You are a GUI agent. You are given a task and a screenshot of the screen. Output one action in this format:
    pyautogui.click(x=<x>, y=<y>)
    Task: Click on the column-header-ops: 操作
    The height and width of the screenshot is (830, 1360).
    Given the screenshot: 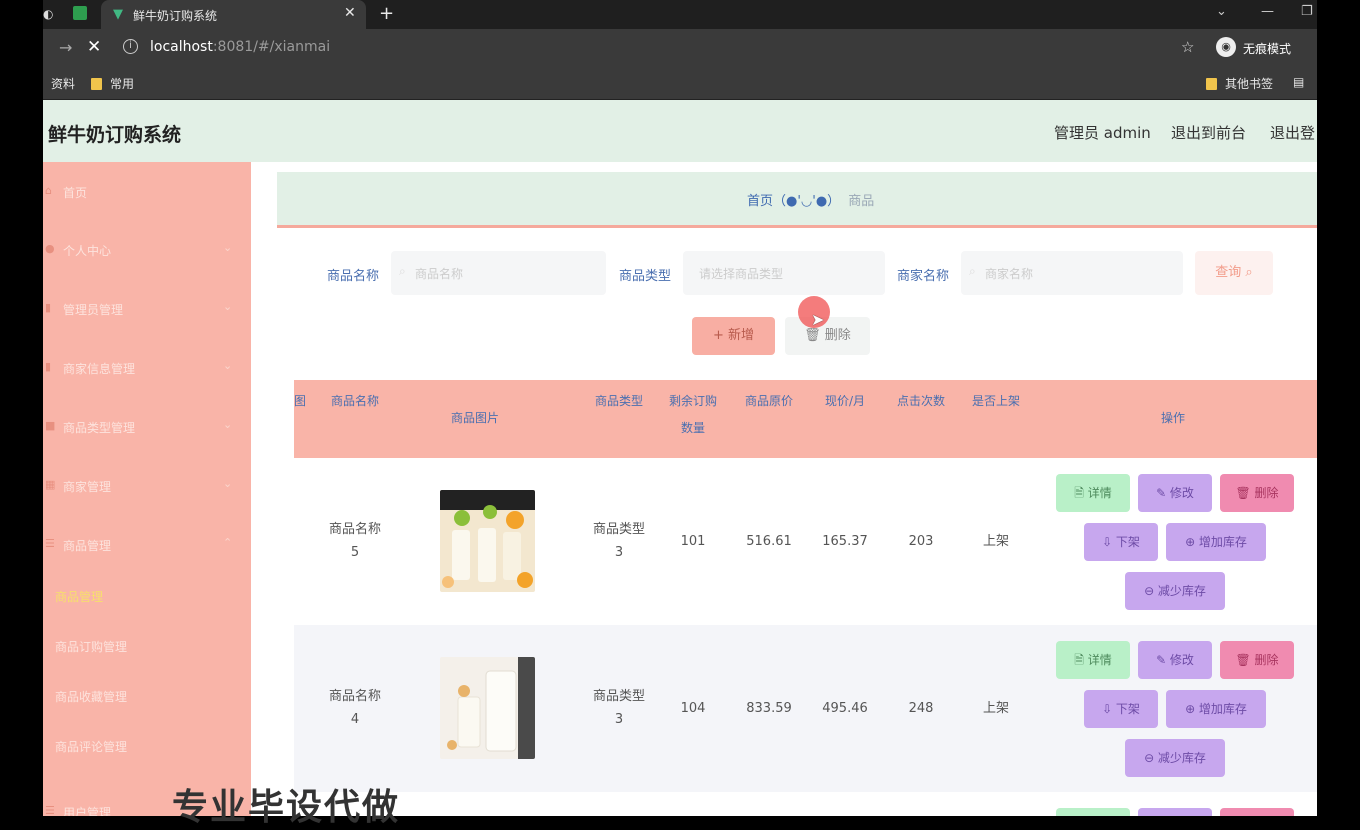 What is the action you would take?
    pyautogui.click(x=1172, y=418)
    